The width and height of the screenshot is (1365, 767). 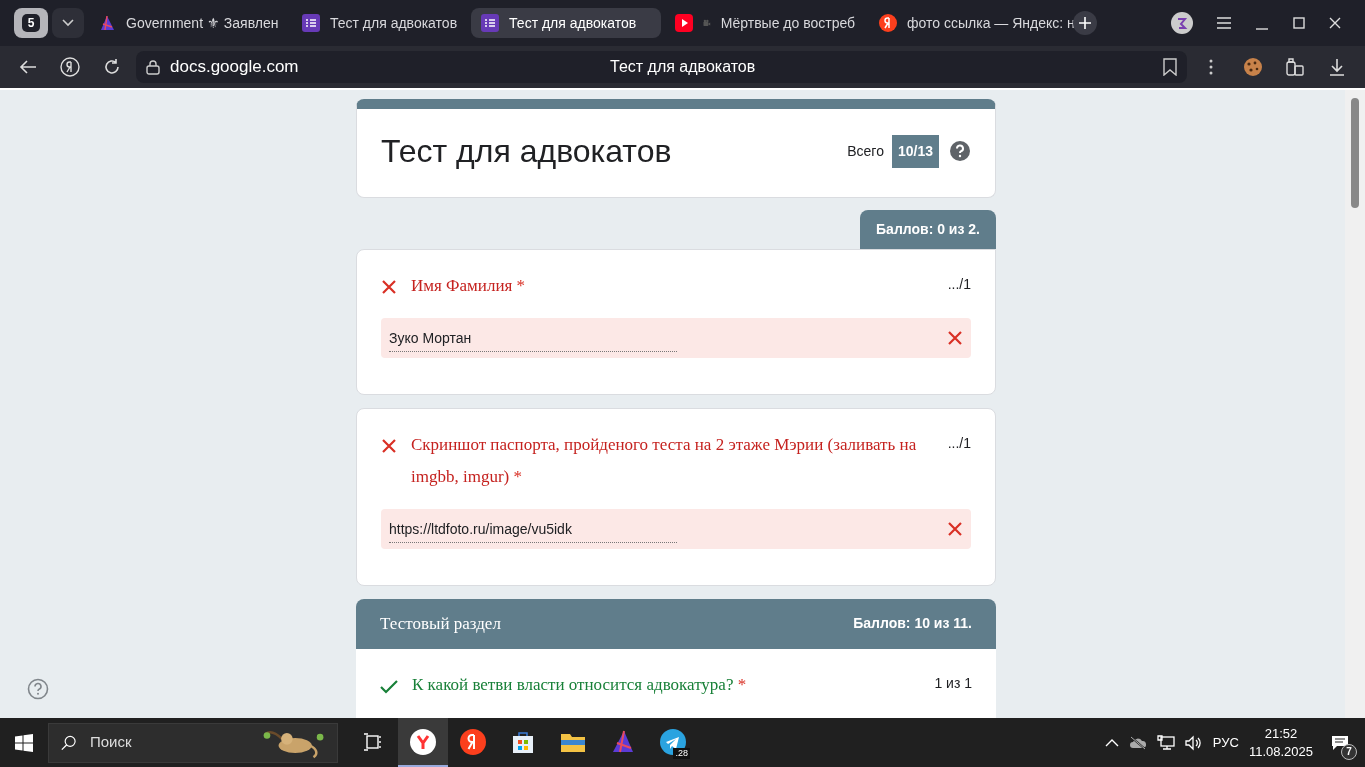 I want to click on form-title: Тест для адвокатов, so click(x=527, y=151).